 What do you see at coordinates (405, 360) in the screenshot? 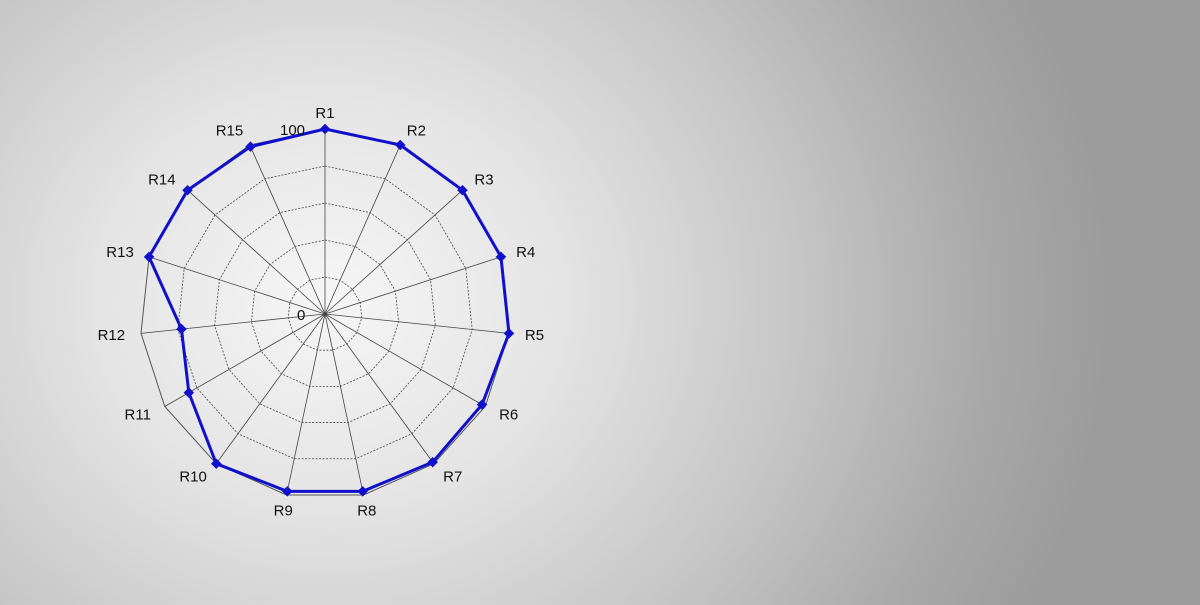
I see `spoke-r6` at bounding box center [405, 360].